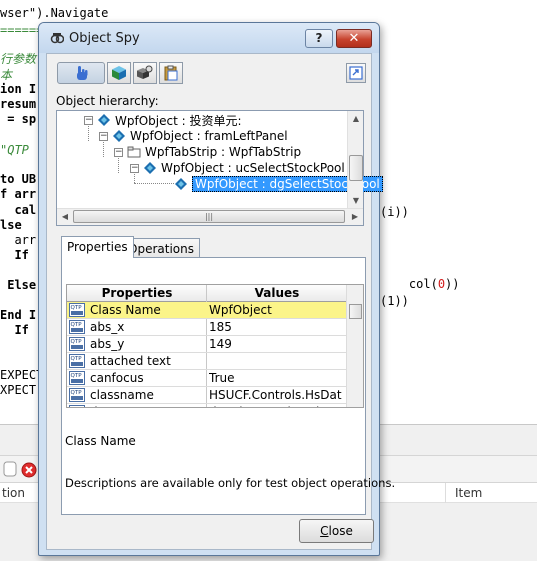  What do you see at coordinates (356, 201) in the screenshot?
I see `scroll-down-icon: ▼` at bounding box center [356, 201].